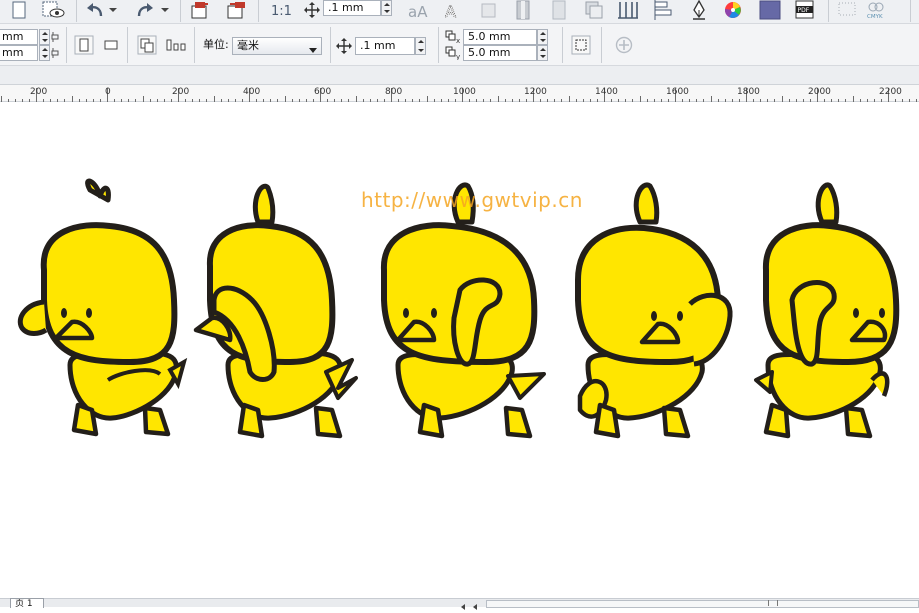 The height and width of the screenshot is (613, 919). What do you see at coordinates (559, 10) in the screenshot?
I see `gradient-bar-light-icon` at bounding box center [559, 10].